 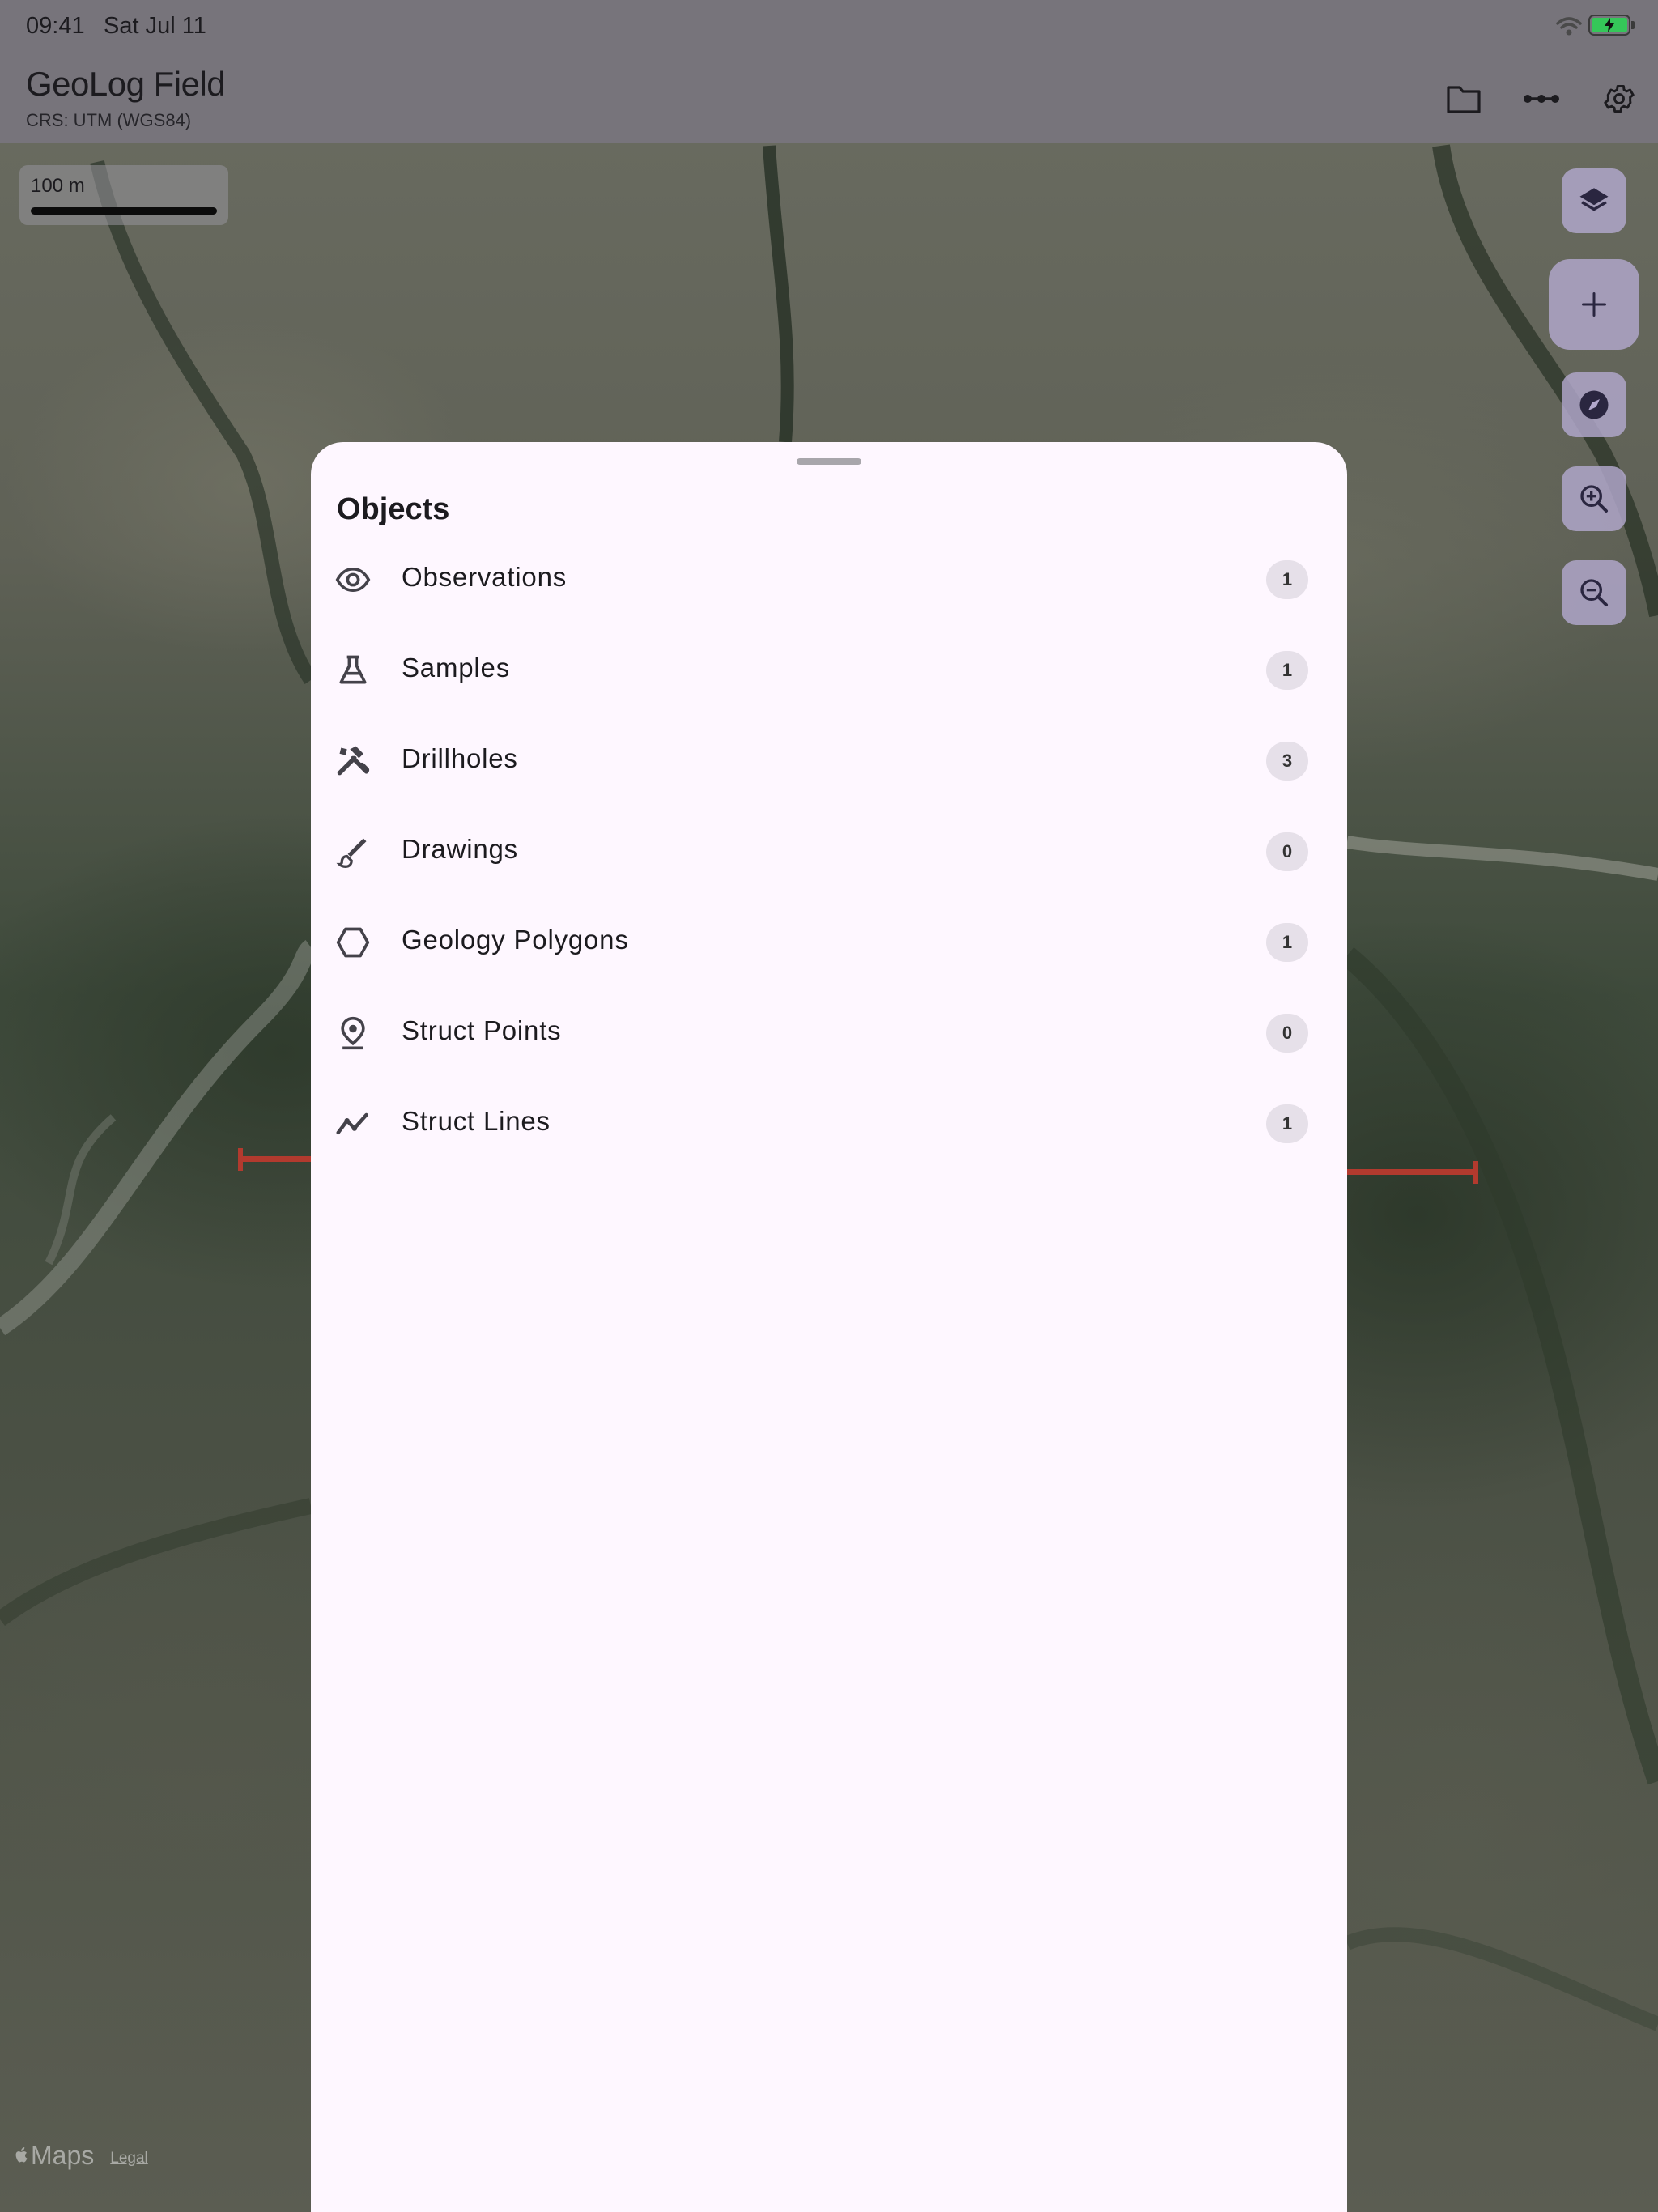 What do you see at coordinates (829, 26) in the screenshot?
I see `status-bar: 09:41 Sat Jul 11` at bounding box center [829, 26].